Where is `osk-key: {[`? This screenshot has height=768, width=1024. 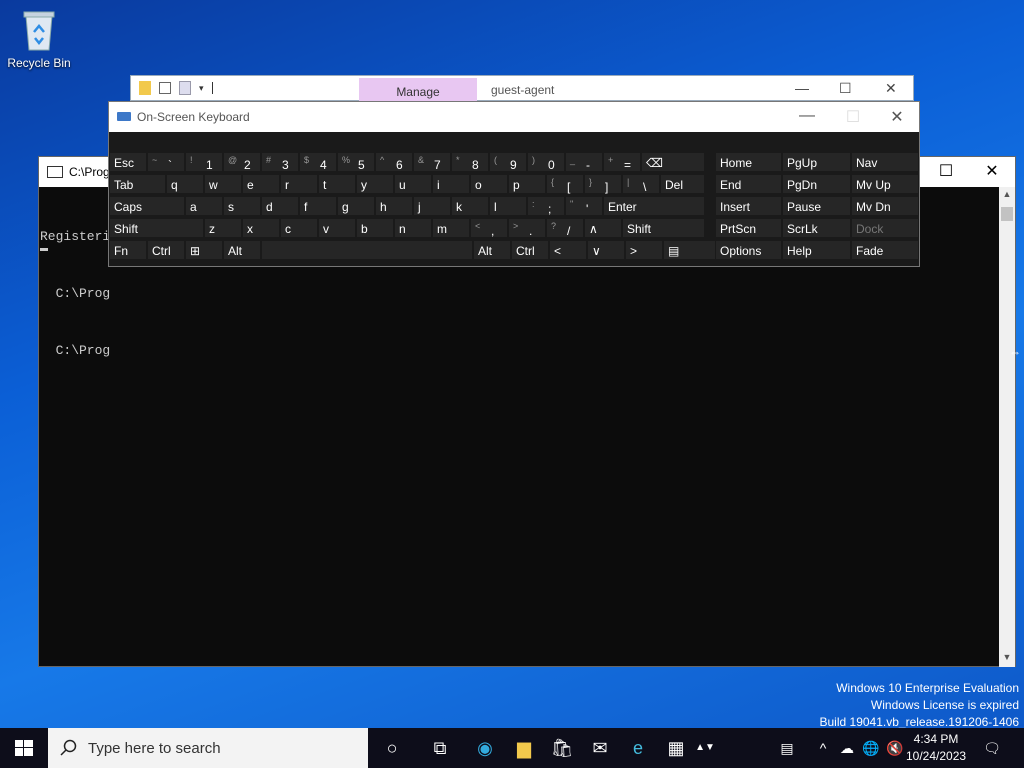 osk-key: {[ is located at coordinates (565, 184).